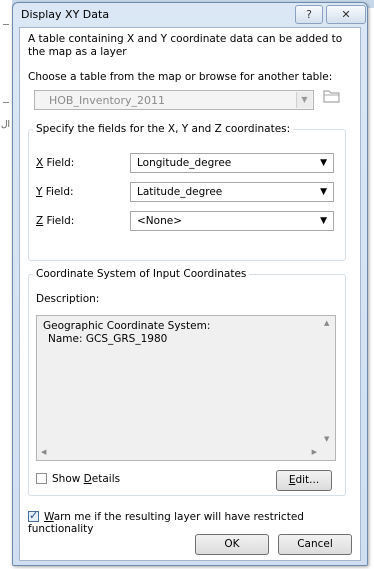 The image size is (374, 569). Describe the element at coordinates (141, 274) in the screenshot. I see `coordinate-system-legend: Coordinate System of Input Coordinates` at that location.